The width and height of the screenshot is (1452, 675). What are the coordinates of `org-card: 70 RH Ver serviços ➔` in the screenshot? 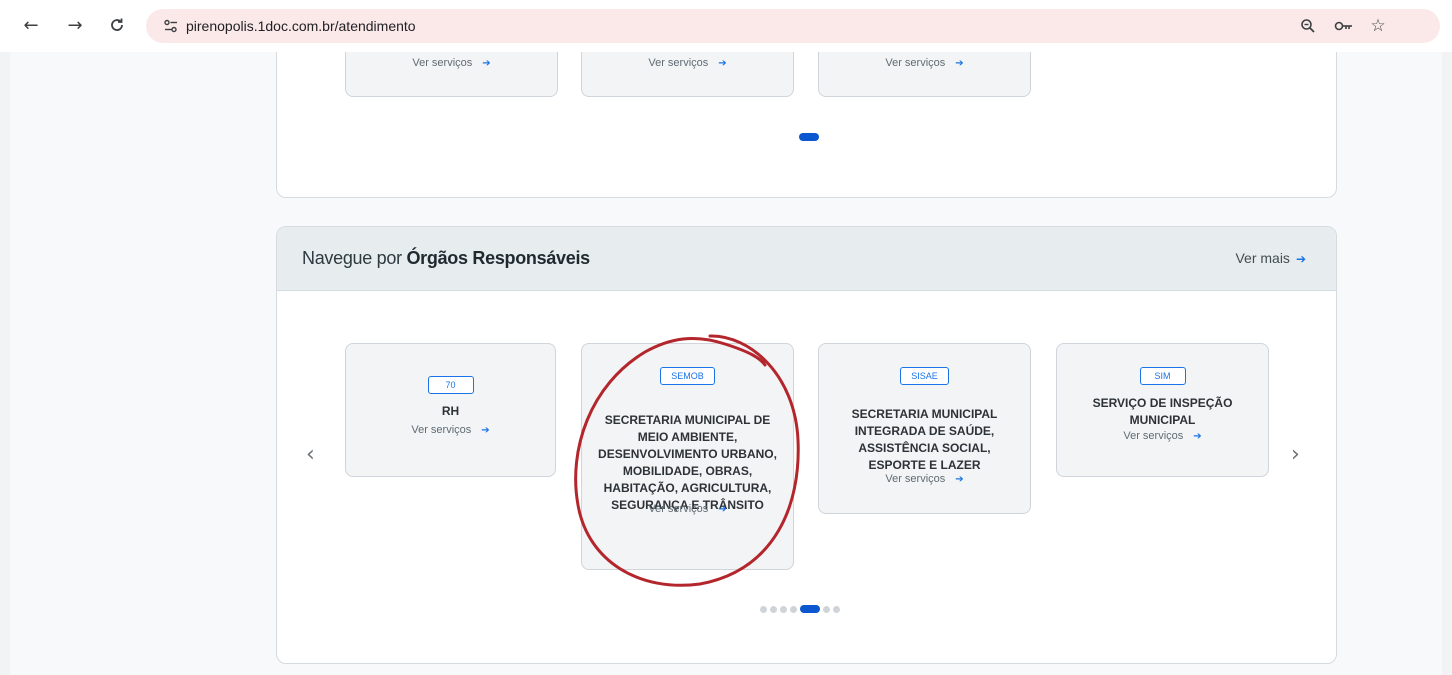 It's located at (450, 410).